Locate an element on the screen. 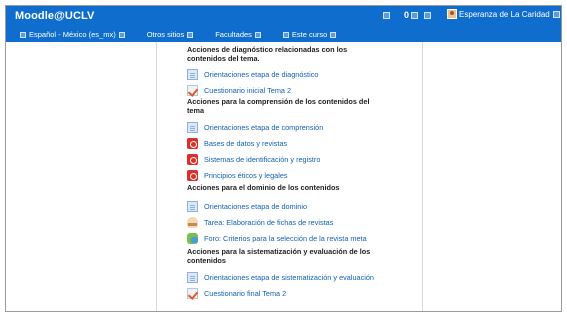 Image resolution: width=567 pixels, height=317 pixels. activity-link: Orientaciones etapa de diagnóstico is located at coordinates (287, 74).